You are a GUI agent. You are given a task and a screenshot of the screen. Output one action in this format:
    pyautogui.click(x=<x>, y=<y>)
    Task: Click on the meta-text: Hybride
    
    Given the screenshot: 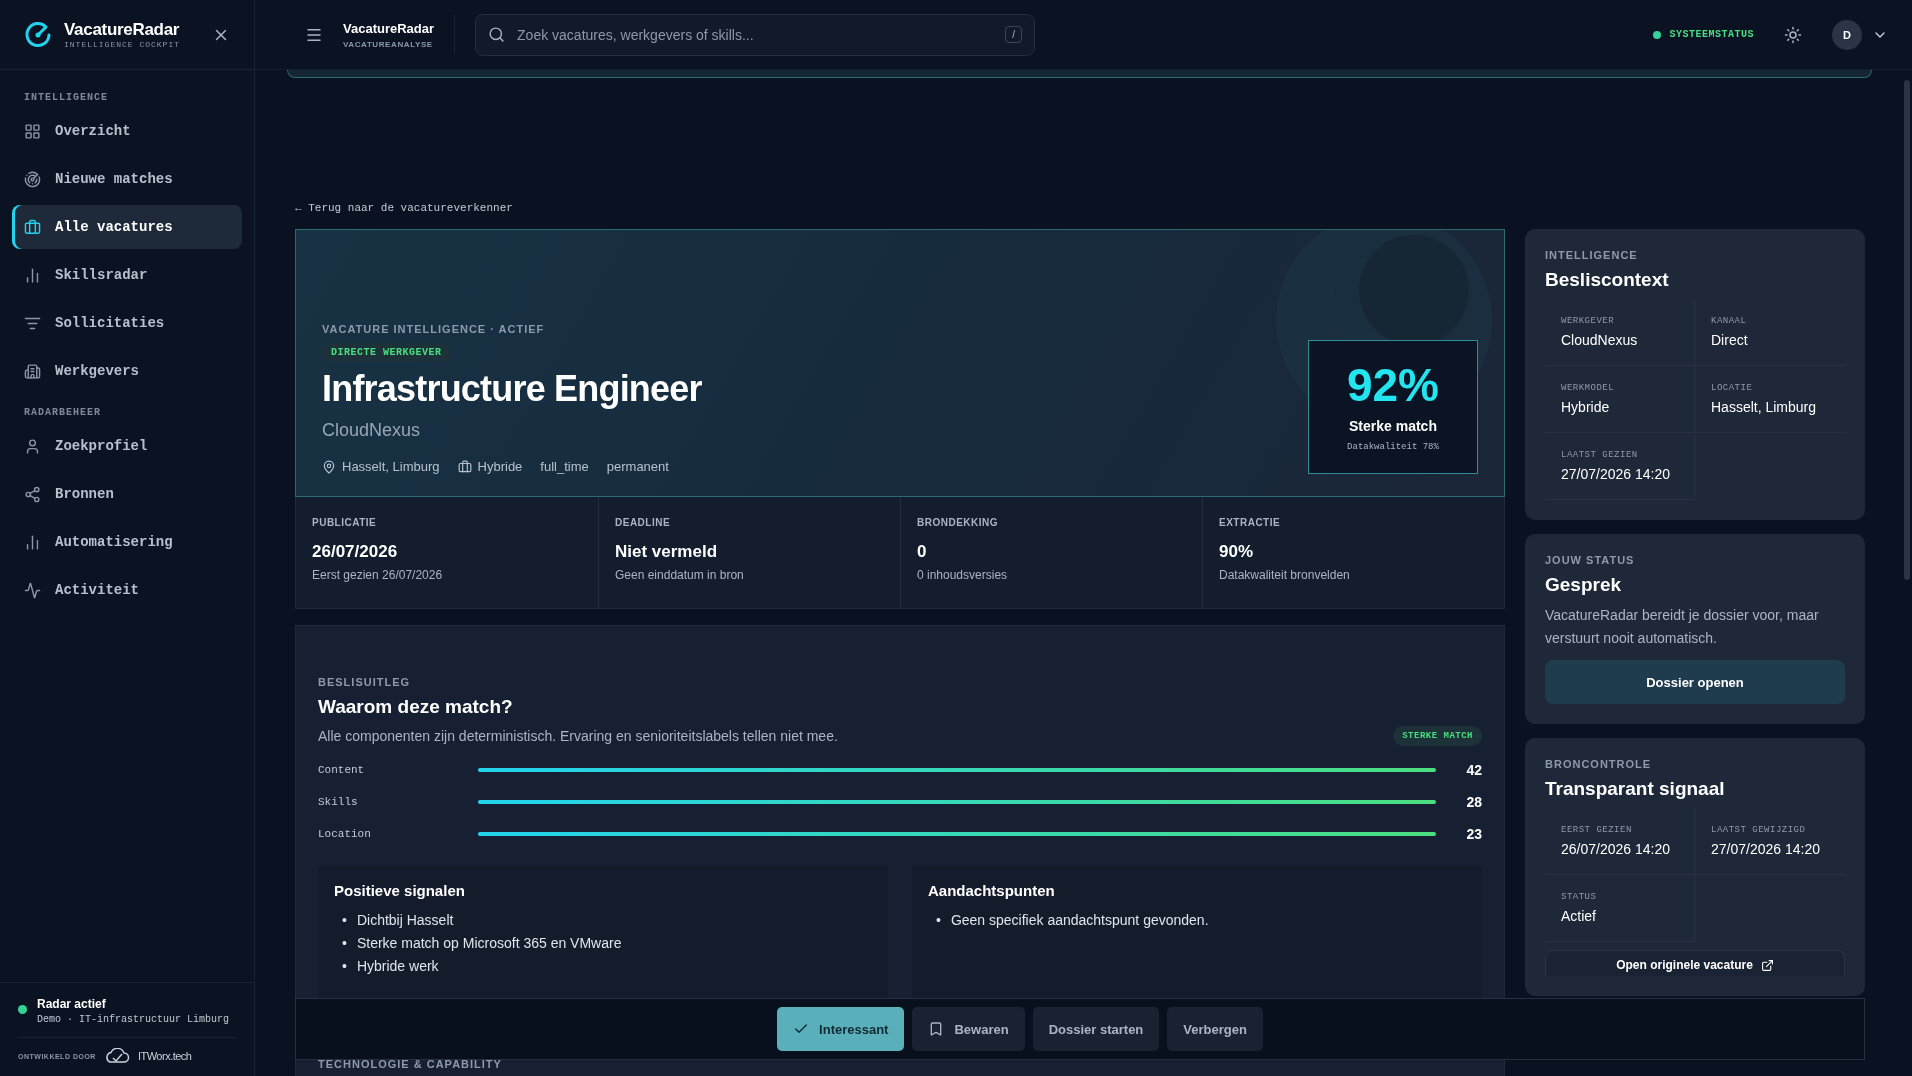 What is the action you would take?
    pyautogui.click(x=500, y=466)
    